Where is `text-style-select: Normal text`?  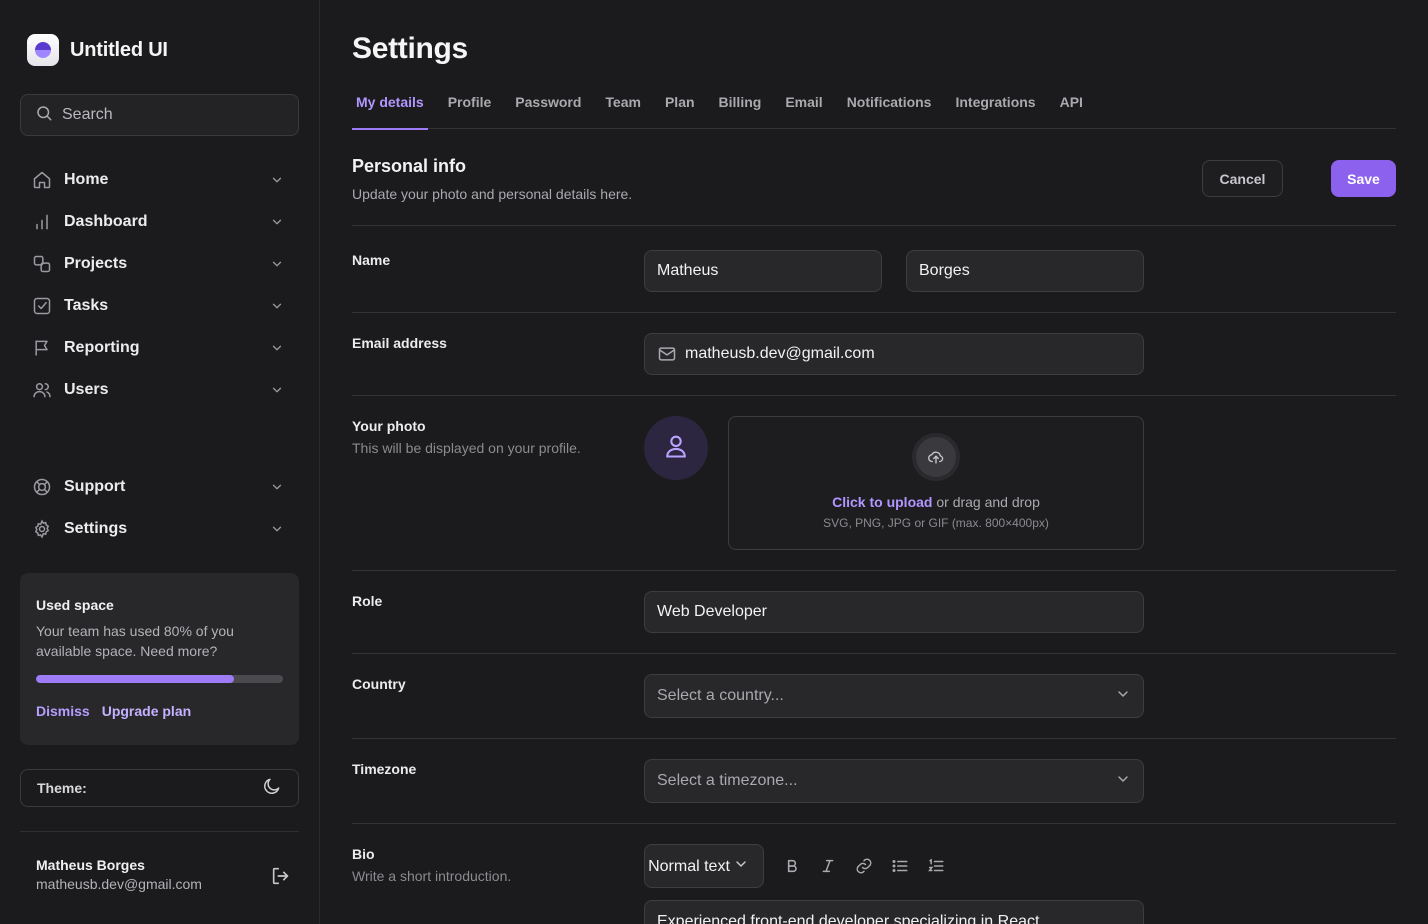 text-style-select: Normal text is located at coordinates (704, 866).